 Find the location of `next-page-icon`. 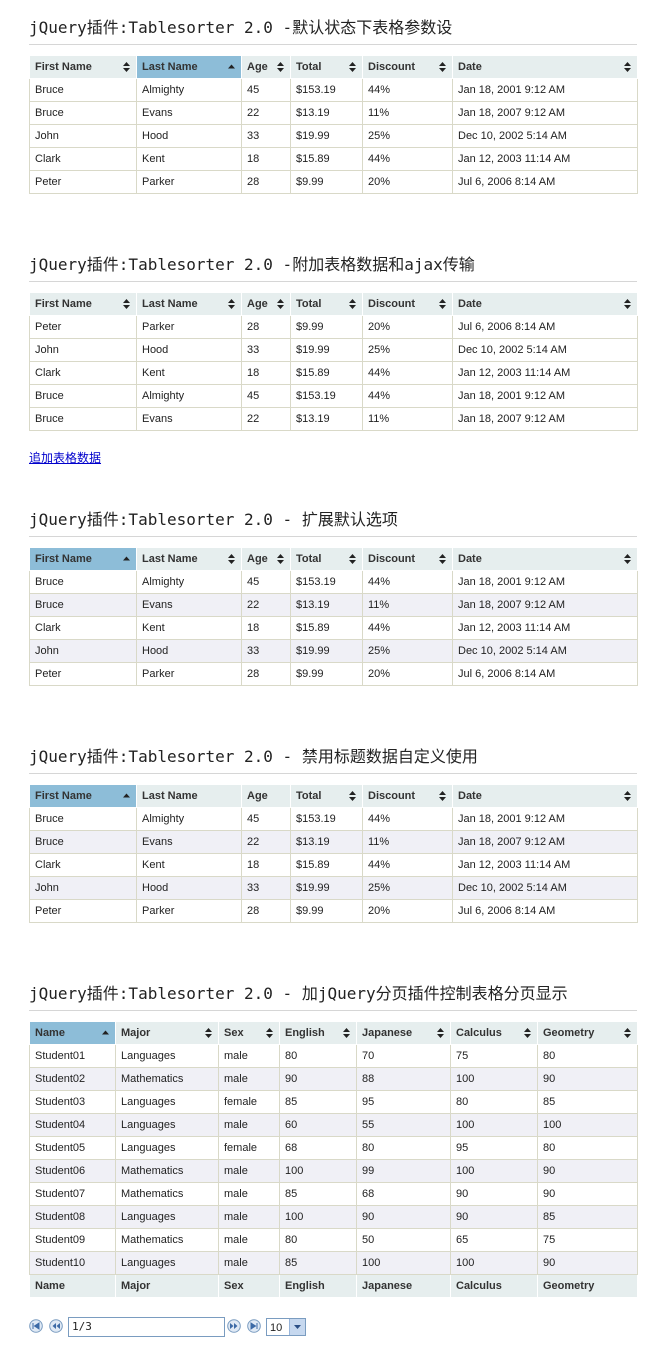

next-page-icon is located at coordinates (234, 1326).